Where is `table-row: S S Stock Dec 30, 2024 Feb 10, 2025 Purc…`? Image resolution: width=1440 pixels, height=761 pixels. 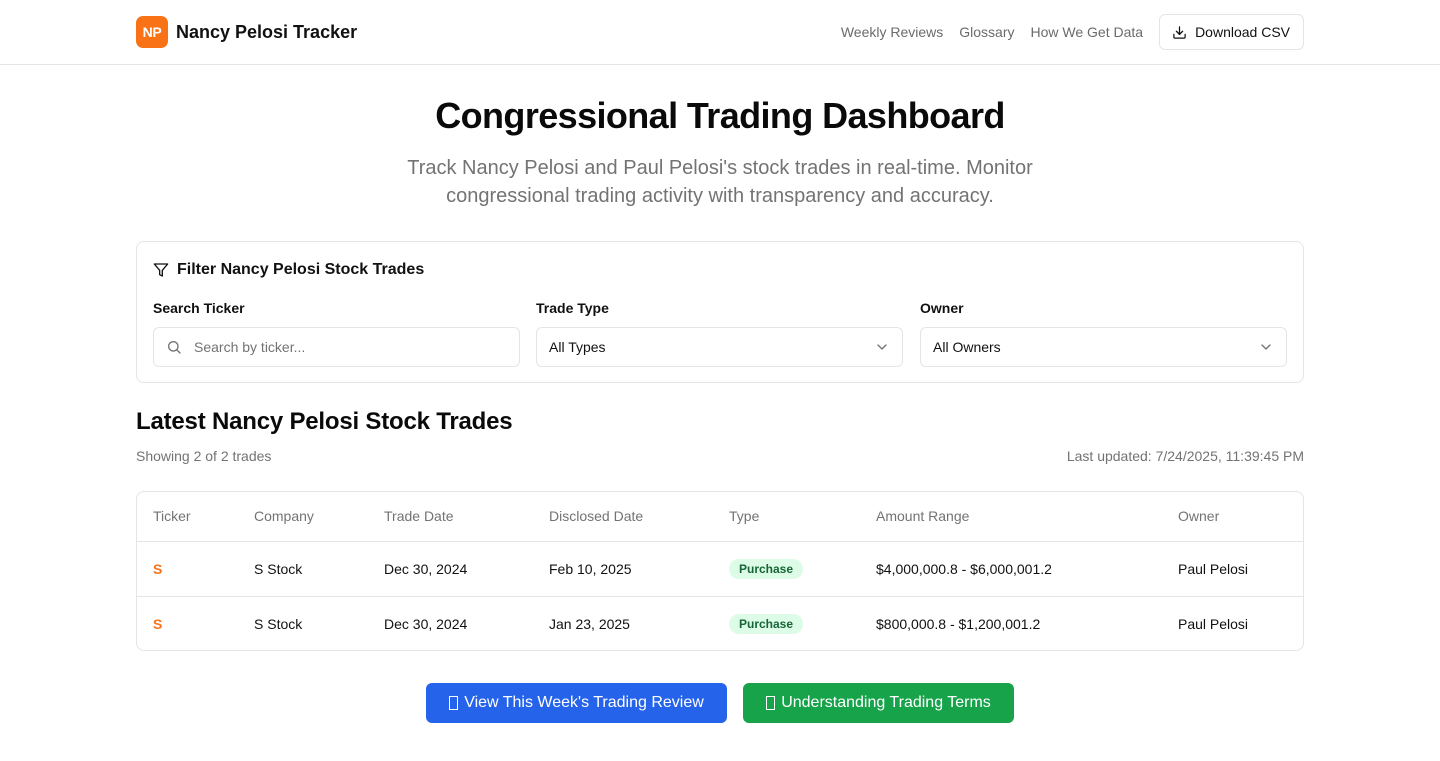 table-row: S S Stock Dec 30, 2024 Feb 10, 2025 Purc… is located at coordinates (720, 568).